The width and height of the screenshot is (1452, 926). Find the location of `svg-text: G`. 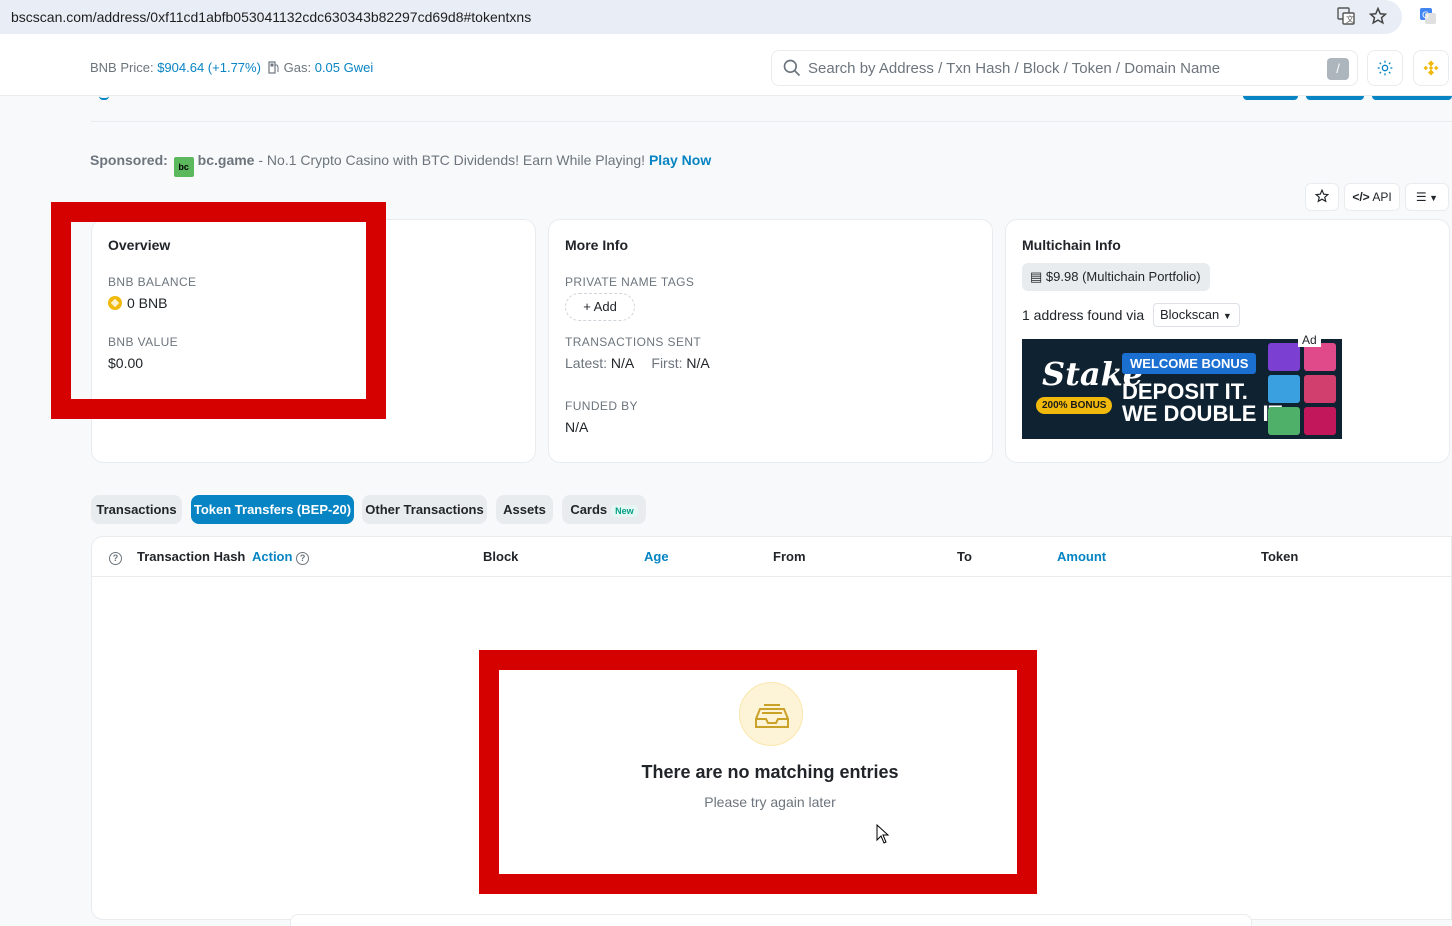

svg-text: G is located at coordinates (1425, 16).